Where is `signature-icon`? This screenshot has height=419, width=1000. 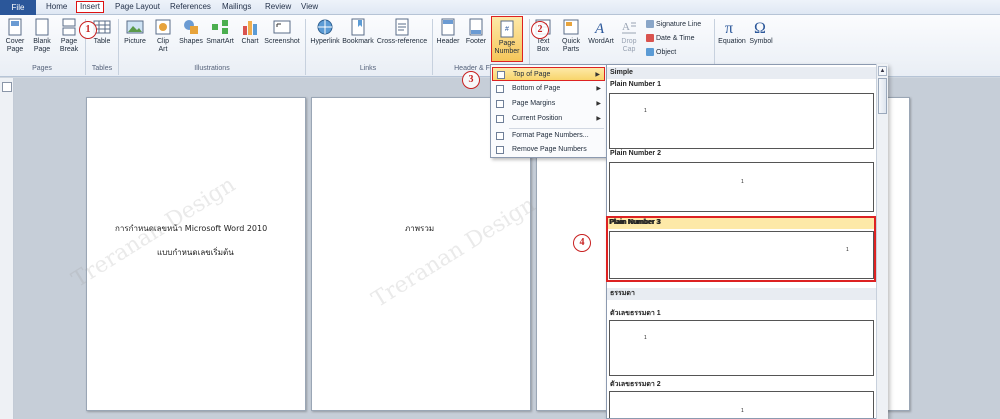
signature-icon is located at coordinates (650, 24).